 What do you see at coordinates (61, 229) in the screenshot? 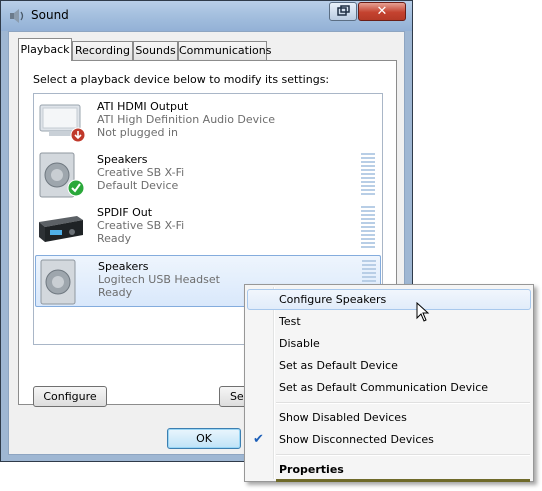
I see `receiver-icon` at bounding box center [61, 229].